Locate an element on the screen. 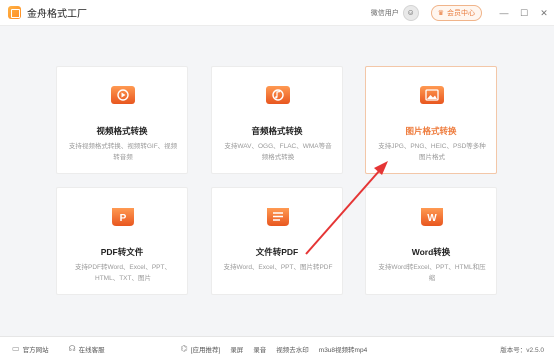 The width and height of the screenshot is (554, 360). monitor-icon: ▭ is located at coordinates (16, 348).